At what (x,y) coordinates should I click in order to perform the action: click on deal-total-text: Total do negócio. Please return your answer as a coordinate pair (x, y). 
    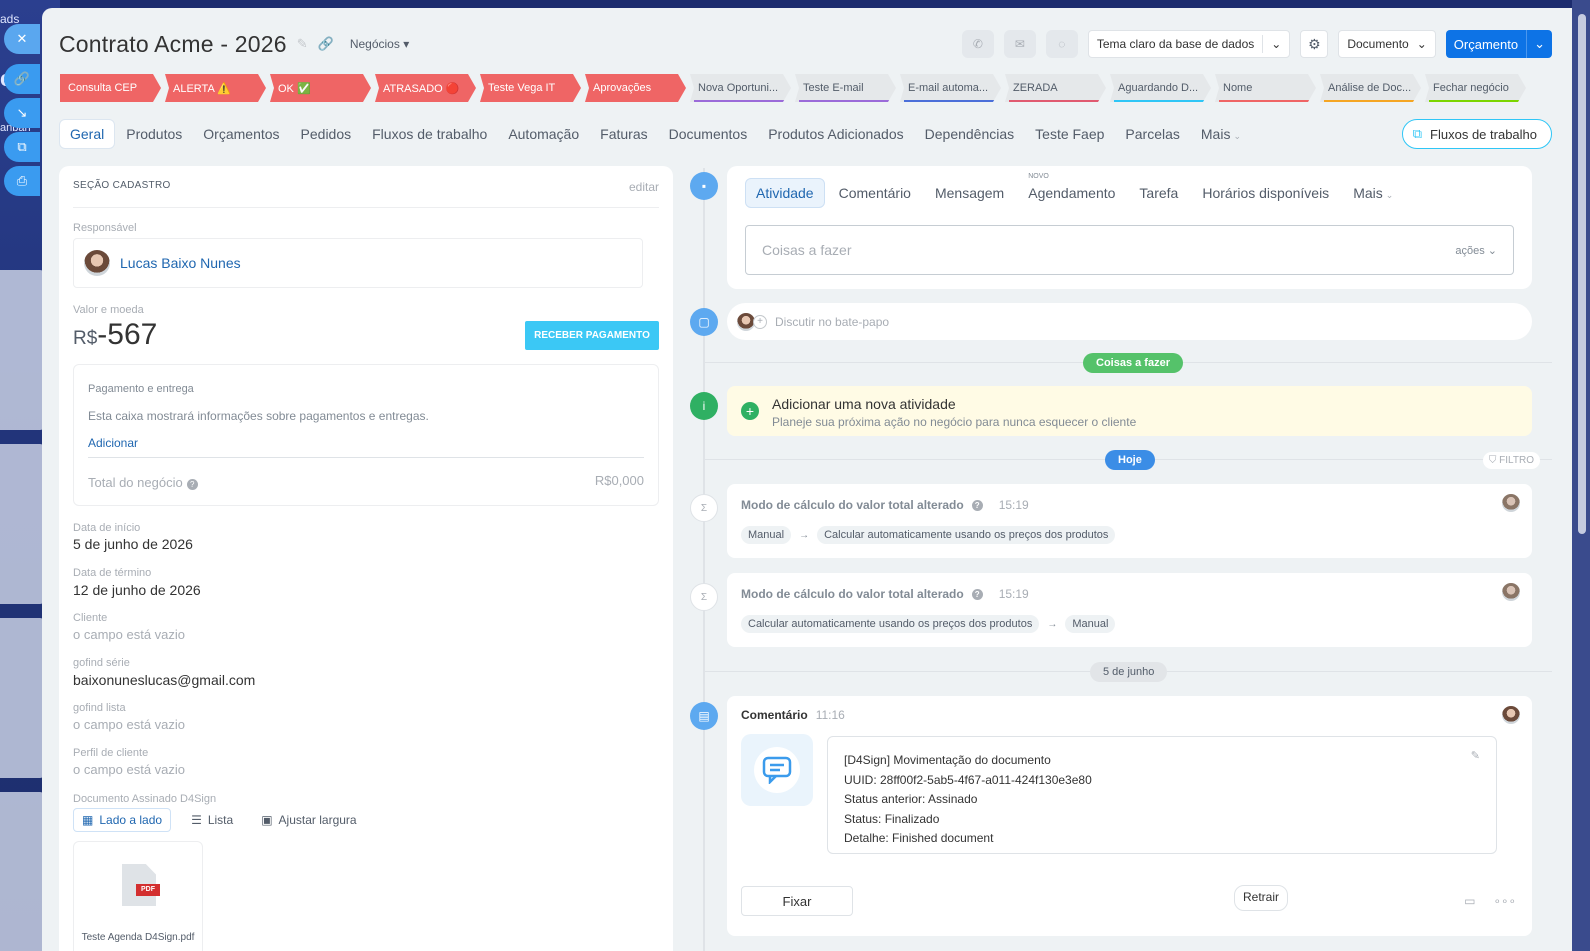
    Looking at the image, I should click on (135, 482).